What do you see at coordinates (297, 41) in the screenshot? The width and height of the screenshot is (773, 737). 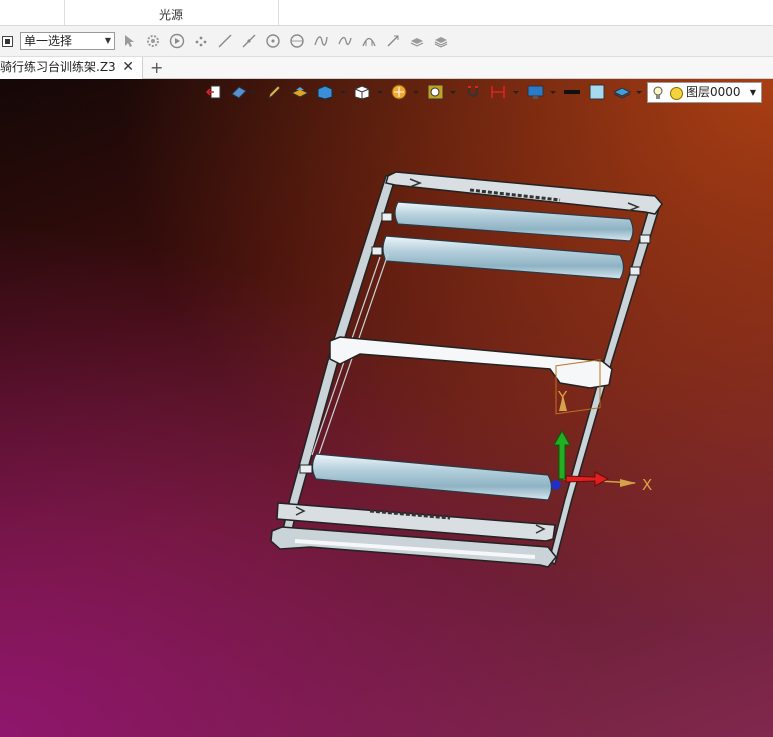 I see `circle-icon` at bounding box center [297, 41].